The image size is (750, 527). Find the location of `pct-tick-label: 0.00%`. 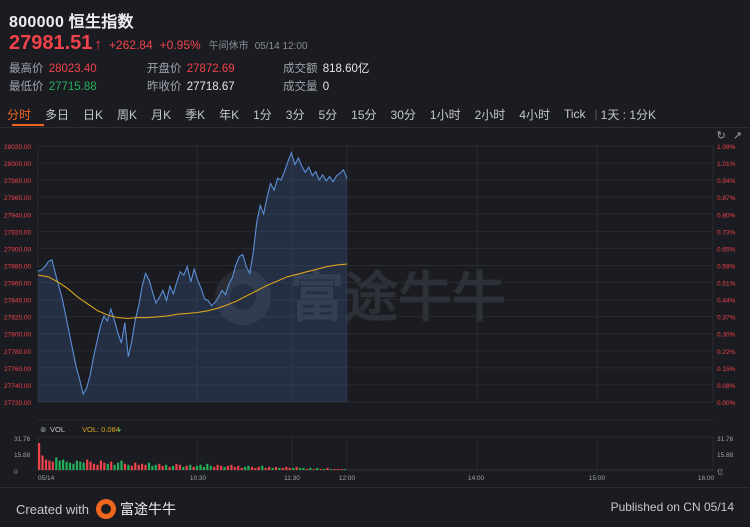

pct-tick-label: 0.00% is located at coordinates (726, 403).